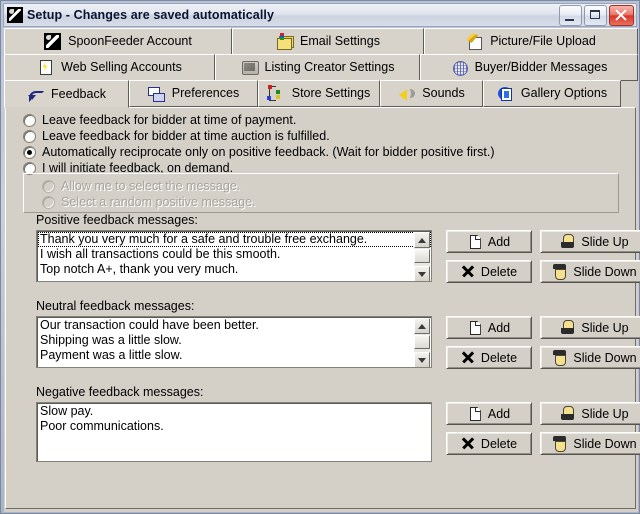 The height and width of the screenshot is (514, 640). Describe the element at coordinates (234, 325) in the screenshot. I see `list-item: Our transaction could have been better.` at that location.